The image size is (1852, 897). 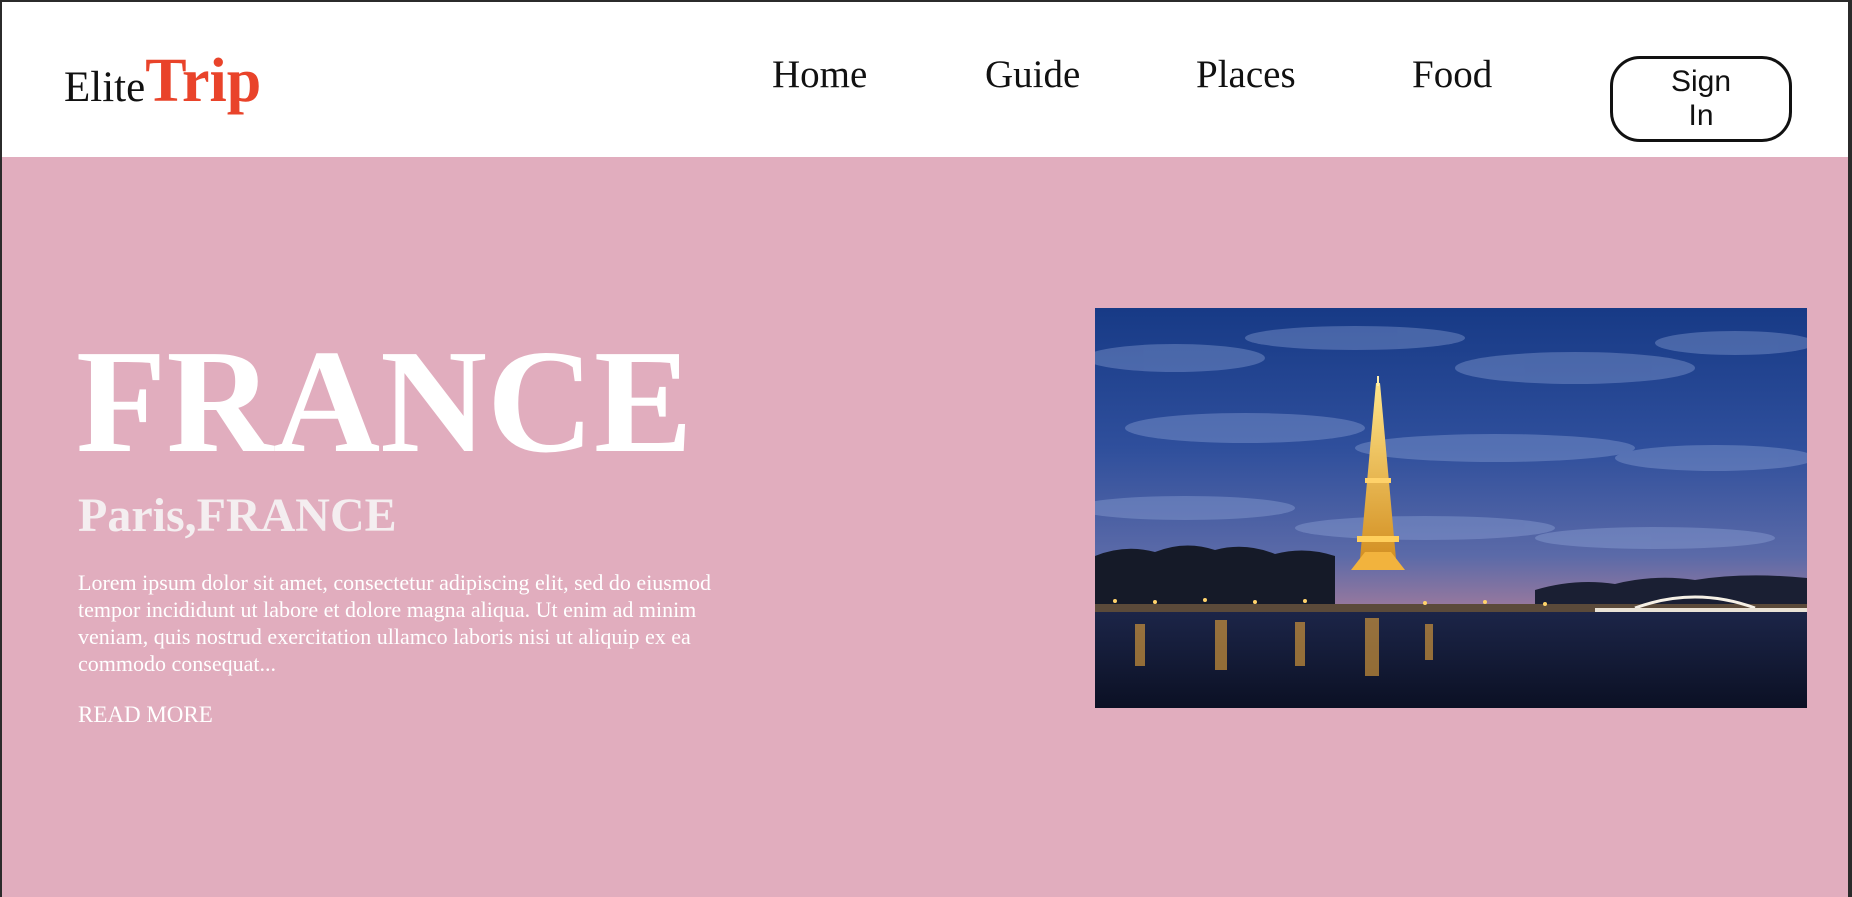 What do you see at coordinates (1701, 81) in the screenshot?
I see `sign-in-label-line1: Sign` at bounding box center [1701, 81].